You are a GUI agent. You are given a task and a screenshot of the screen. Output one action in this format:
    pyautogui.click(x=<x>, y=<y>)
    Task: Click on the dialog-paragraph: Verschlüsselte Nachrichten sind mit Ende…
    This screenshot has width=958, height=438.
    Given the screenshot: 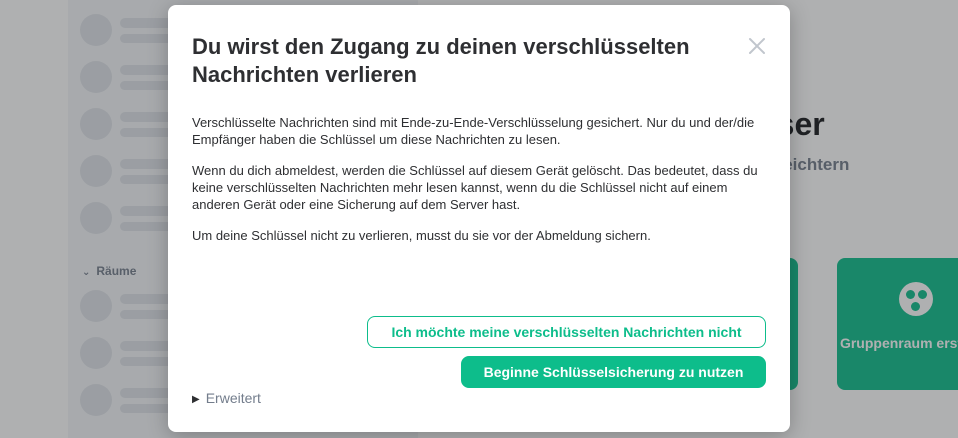 What is the action you would take?
    pyautogui.click(x=473, y=131)
    